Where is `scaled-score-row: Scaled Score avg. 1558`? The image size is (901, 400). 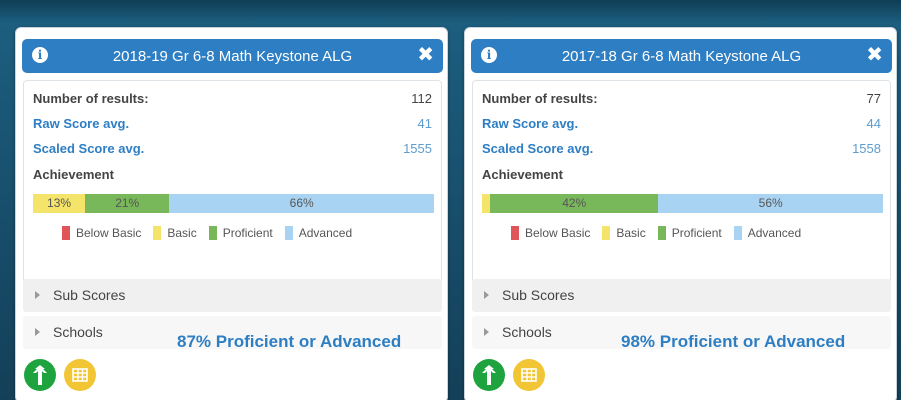
scaled-score-row: Scaled Score avg. 1558 is located at coordinates (681, 149).